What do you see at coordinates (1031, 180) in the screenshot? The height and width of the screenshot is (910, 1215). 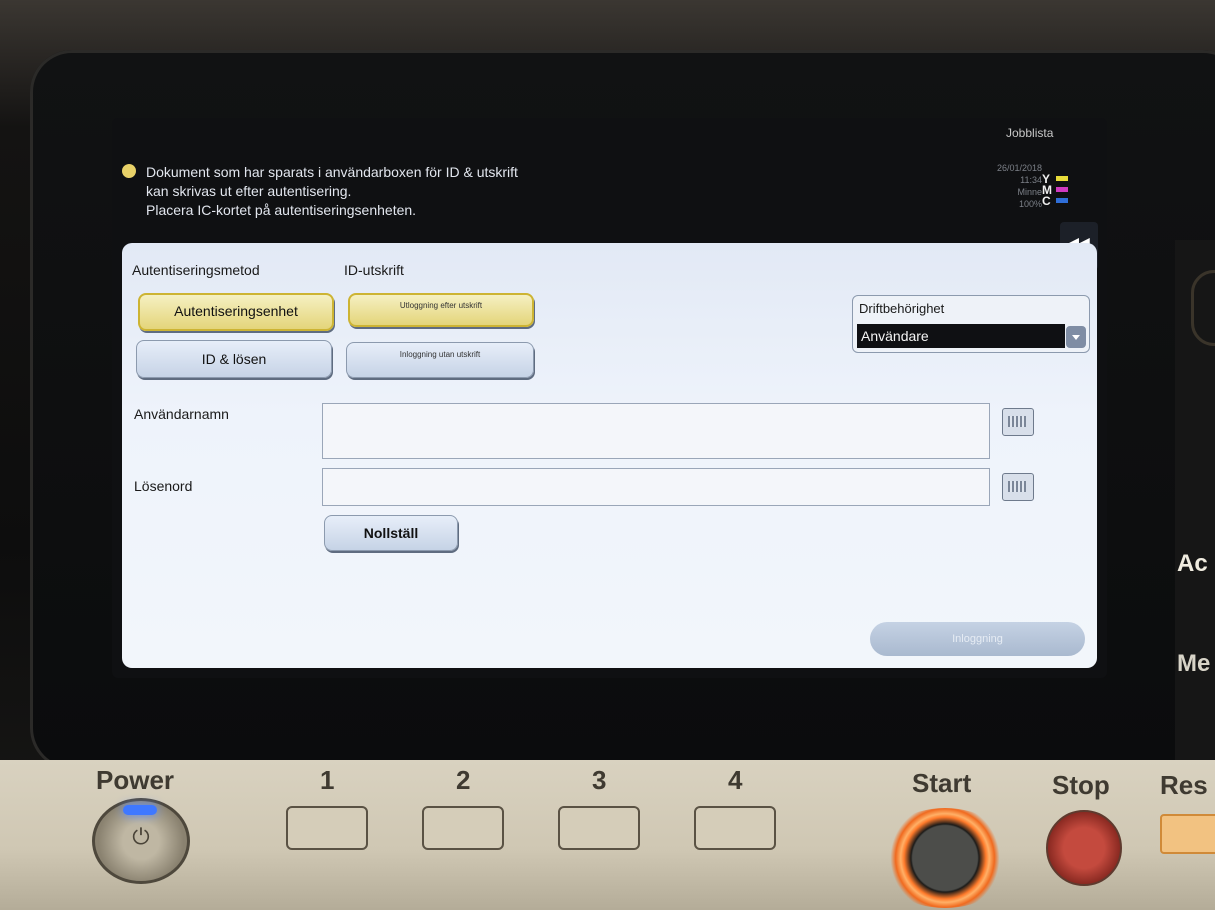 I see `time-text: 11:34` at bounding box center [1031, 180].